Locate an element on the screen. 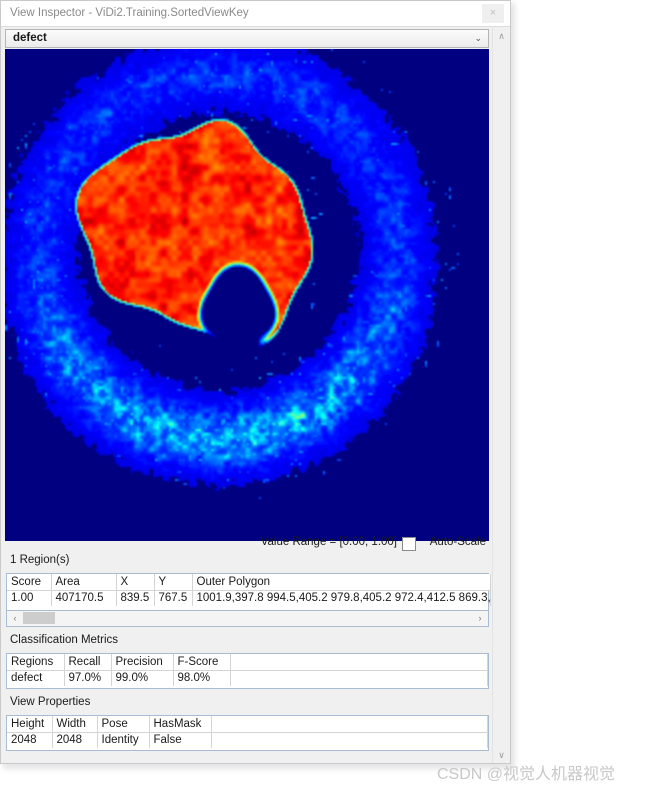 Image resolution: width=661 pixels, height=791 pixels. table-header-row: Height Width Pose HasMask is located at coordinates (247, 724).